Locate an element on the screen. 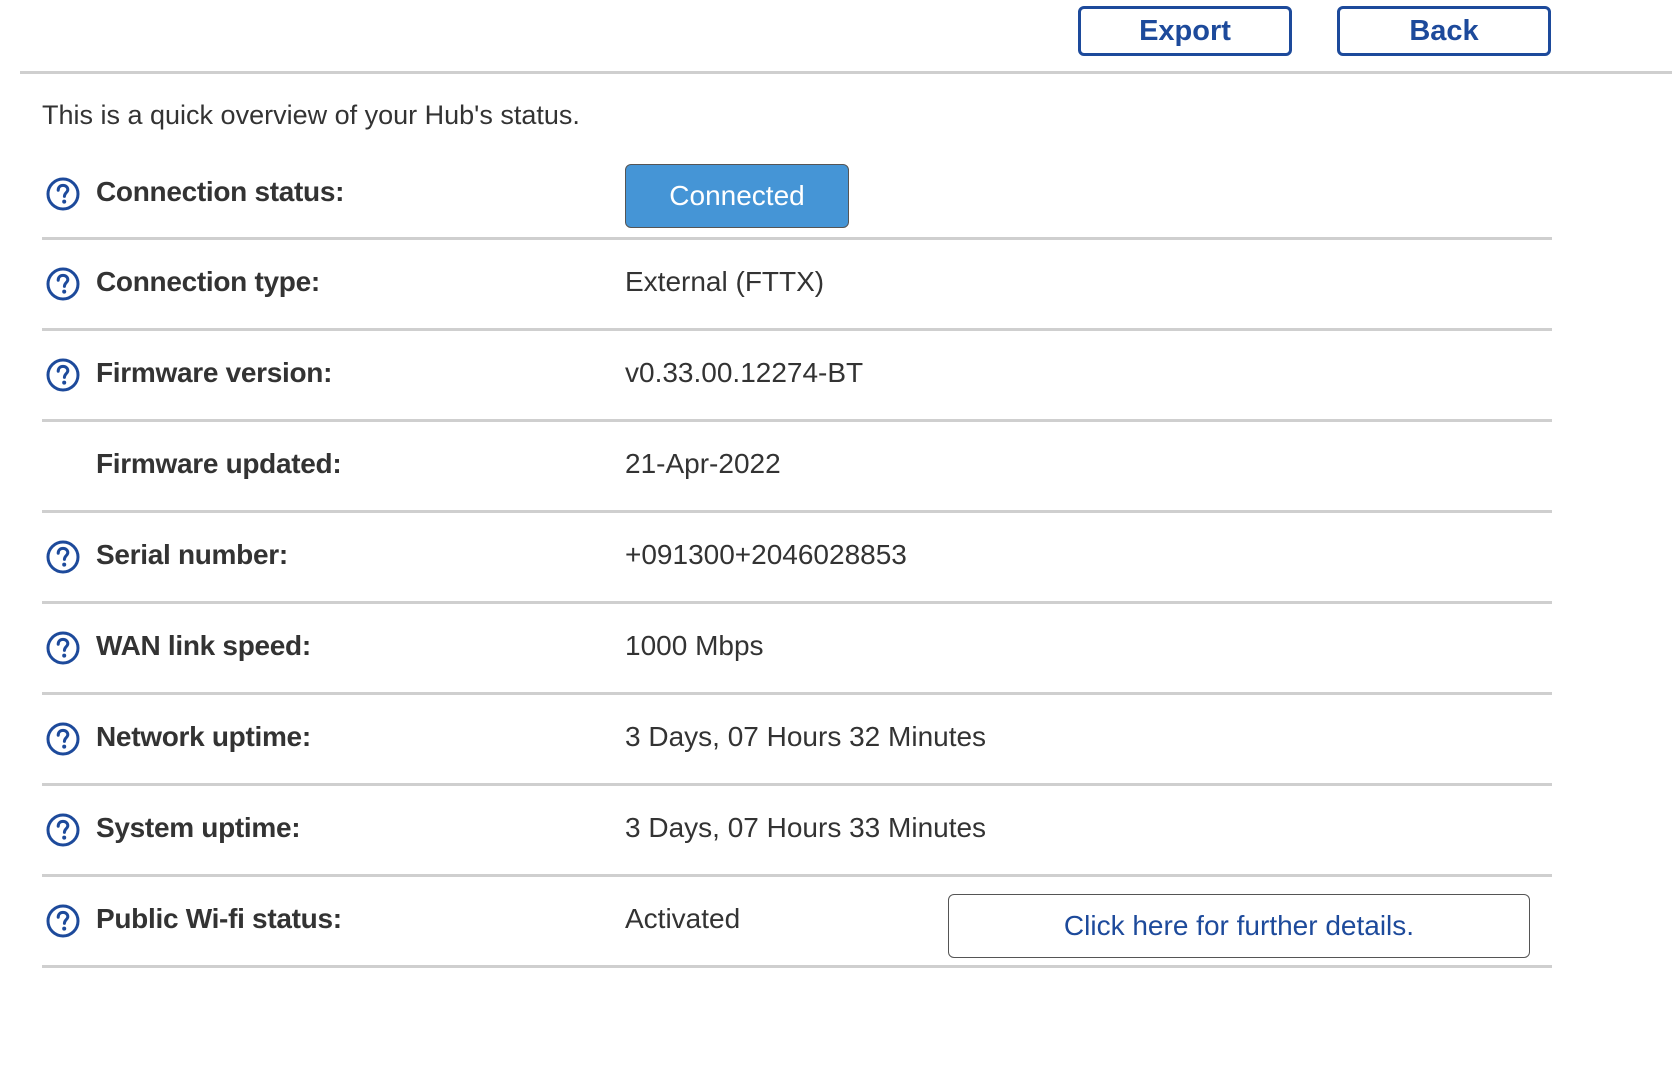  network-uptime-label: Network uptime: is located at coordinates (203, 736).